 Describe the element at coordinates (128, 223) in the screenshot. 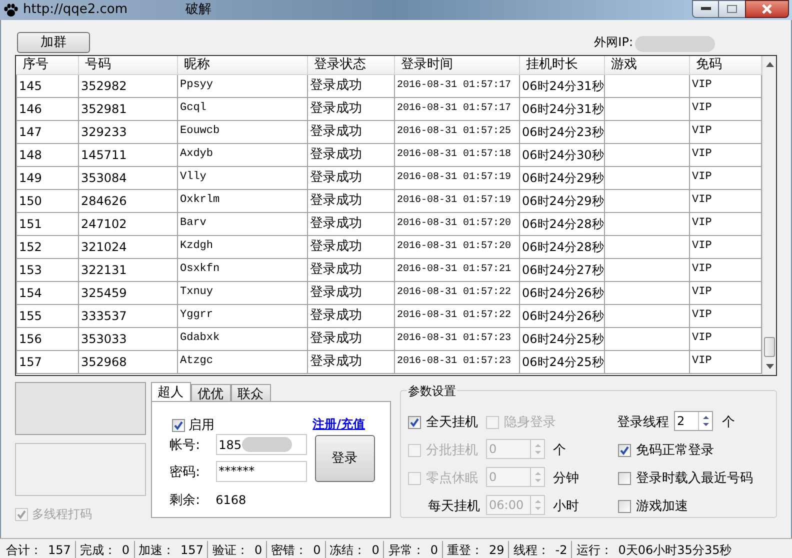

I see `table-cell: 247102` at that location.